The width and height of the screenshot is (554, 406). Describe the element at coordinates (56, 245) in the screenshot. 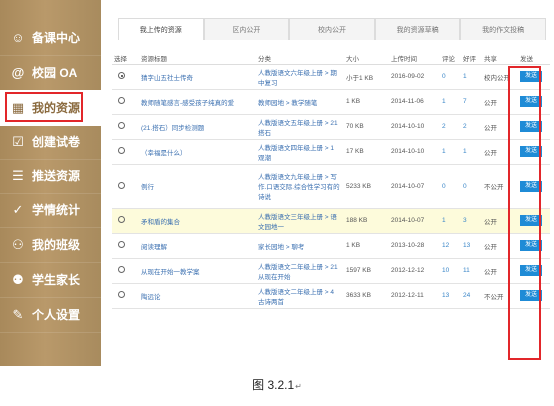

I see `sidebar-item-label: 我的班级` at that location.